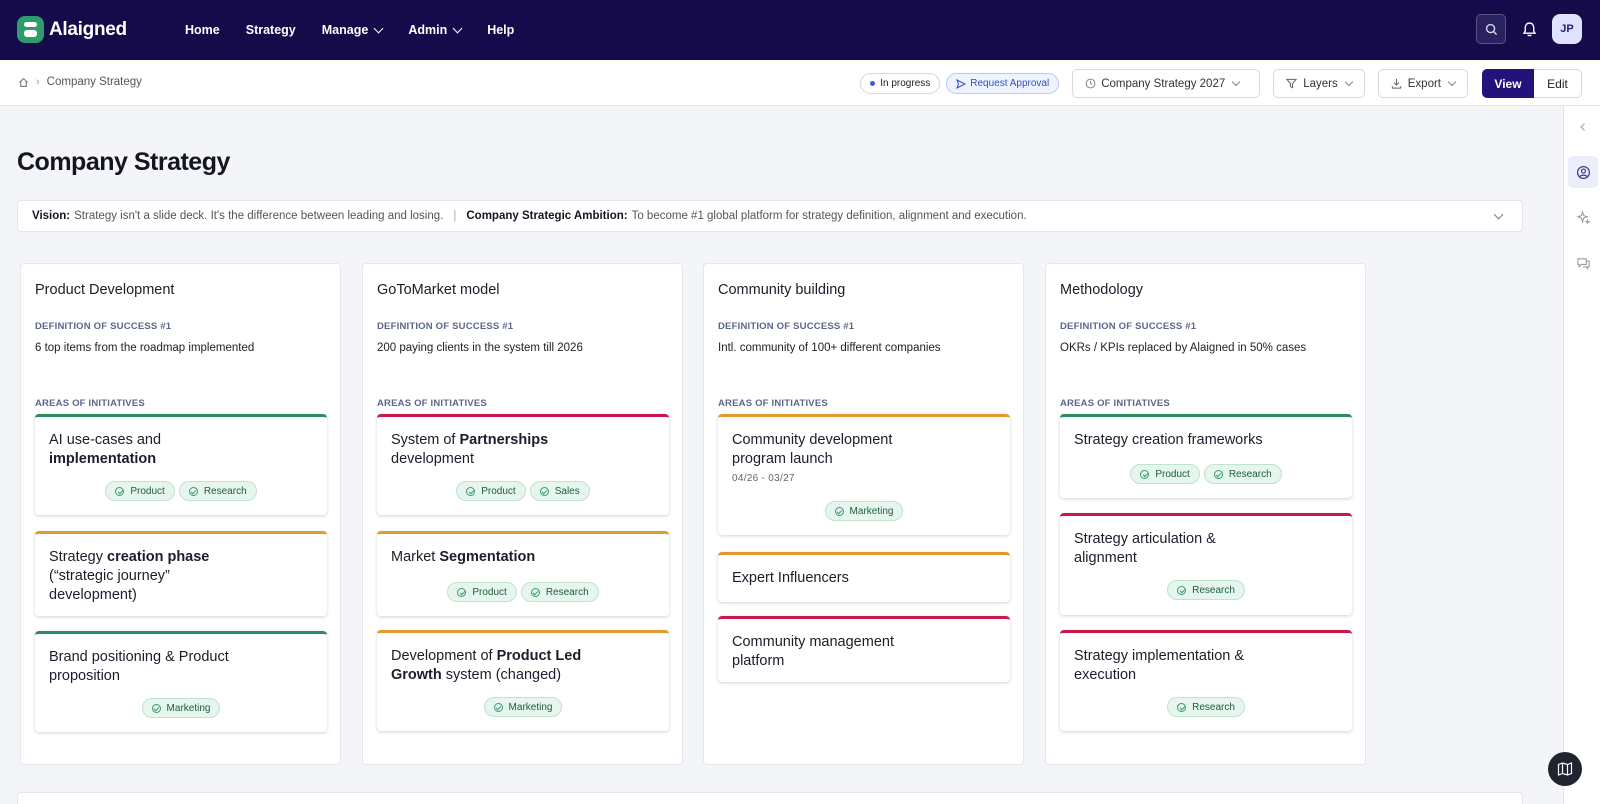  What do you see at coordinates (900, 83) in the screenshot?
I see `status-badge: In progress` at bounding box center [900, 83].